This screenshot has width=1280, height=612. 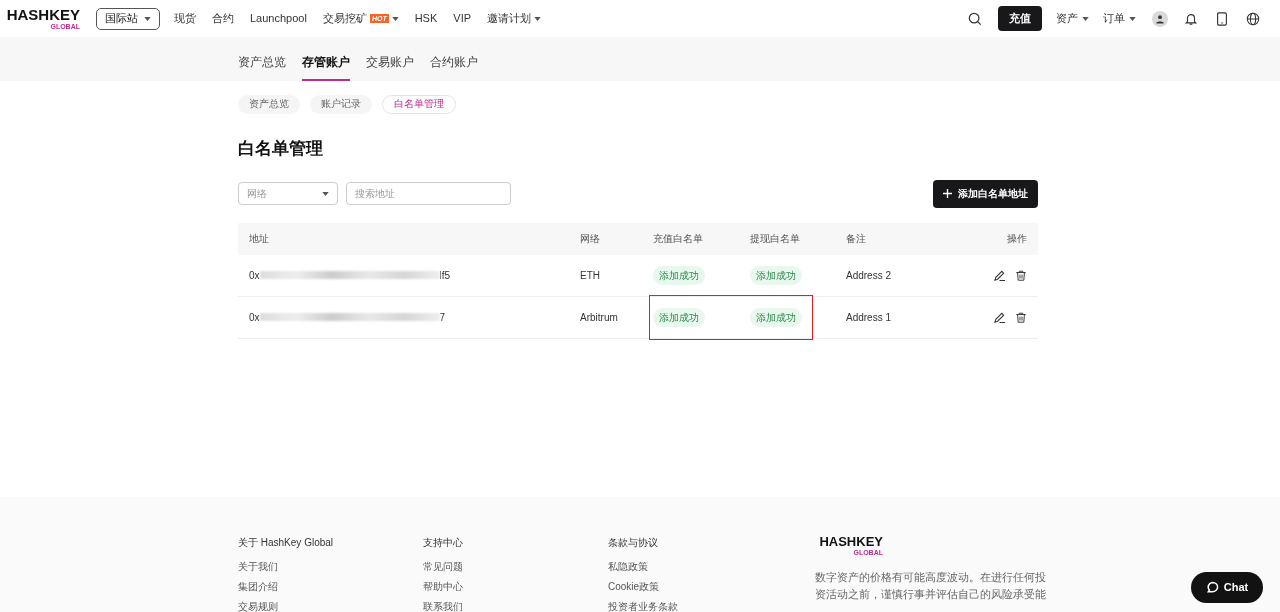 What do you see at coordinates (286, 543) in the screenshot?
I see `footer-heading: 关于 HashKey Global` at bounding box center [286, 543].